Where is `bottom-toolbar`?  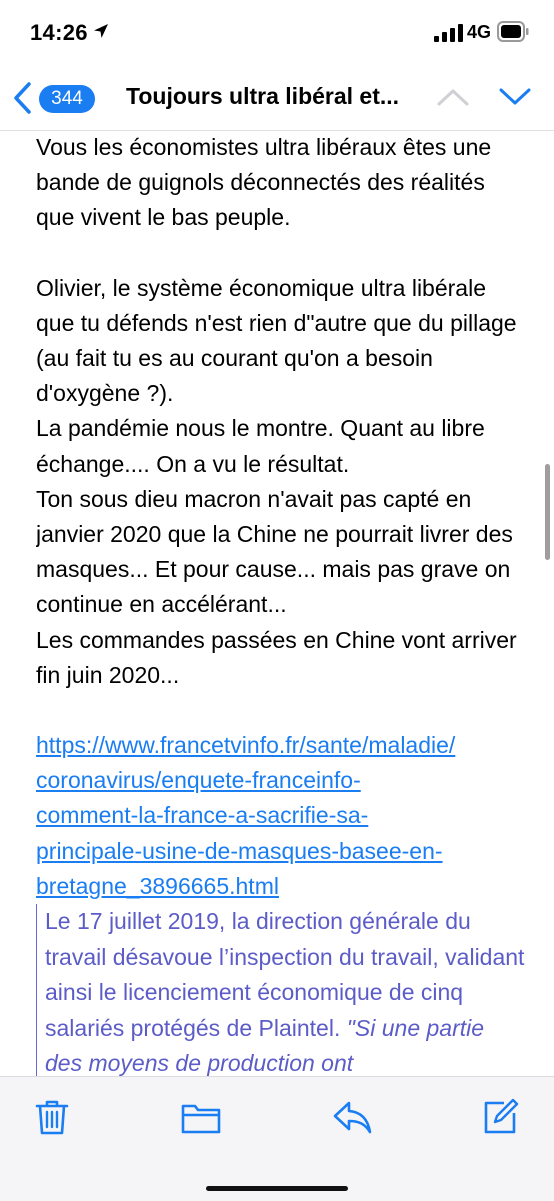
bottom-toolbar is located at coordinates (277, 1138).